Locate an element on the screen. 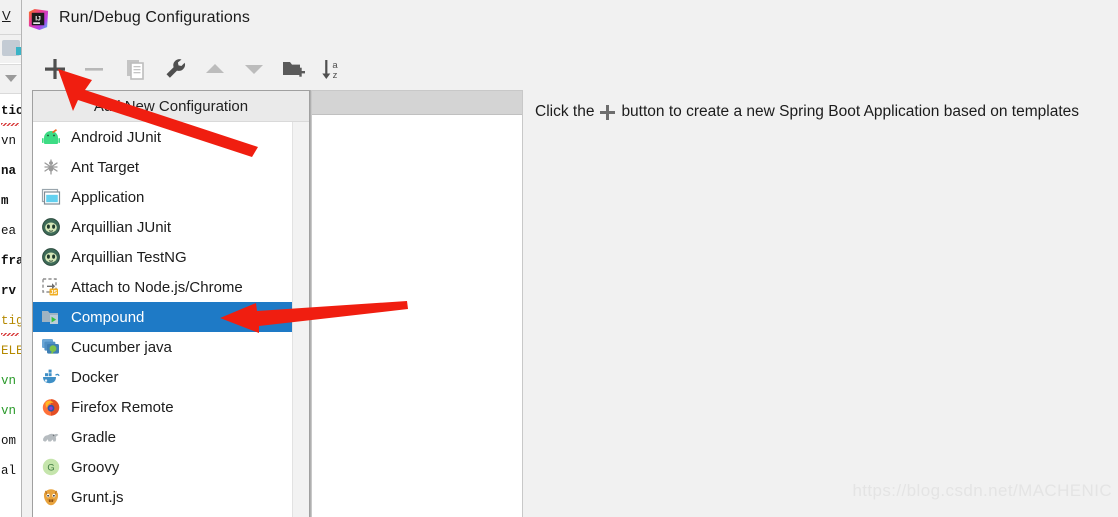 The width and height of the screenshot is (1118, 517). popup-item-attach-to-node-js-chrome: JS Attach to Node.js/Chrome is located at coordinates (171, 287).